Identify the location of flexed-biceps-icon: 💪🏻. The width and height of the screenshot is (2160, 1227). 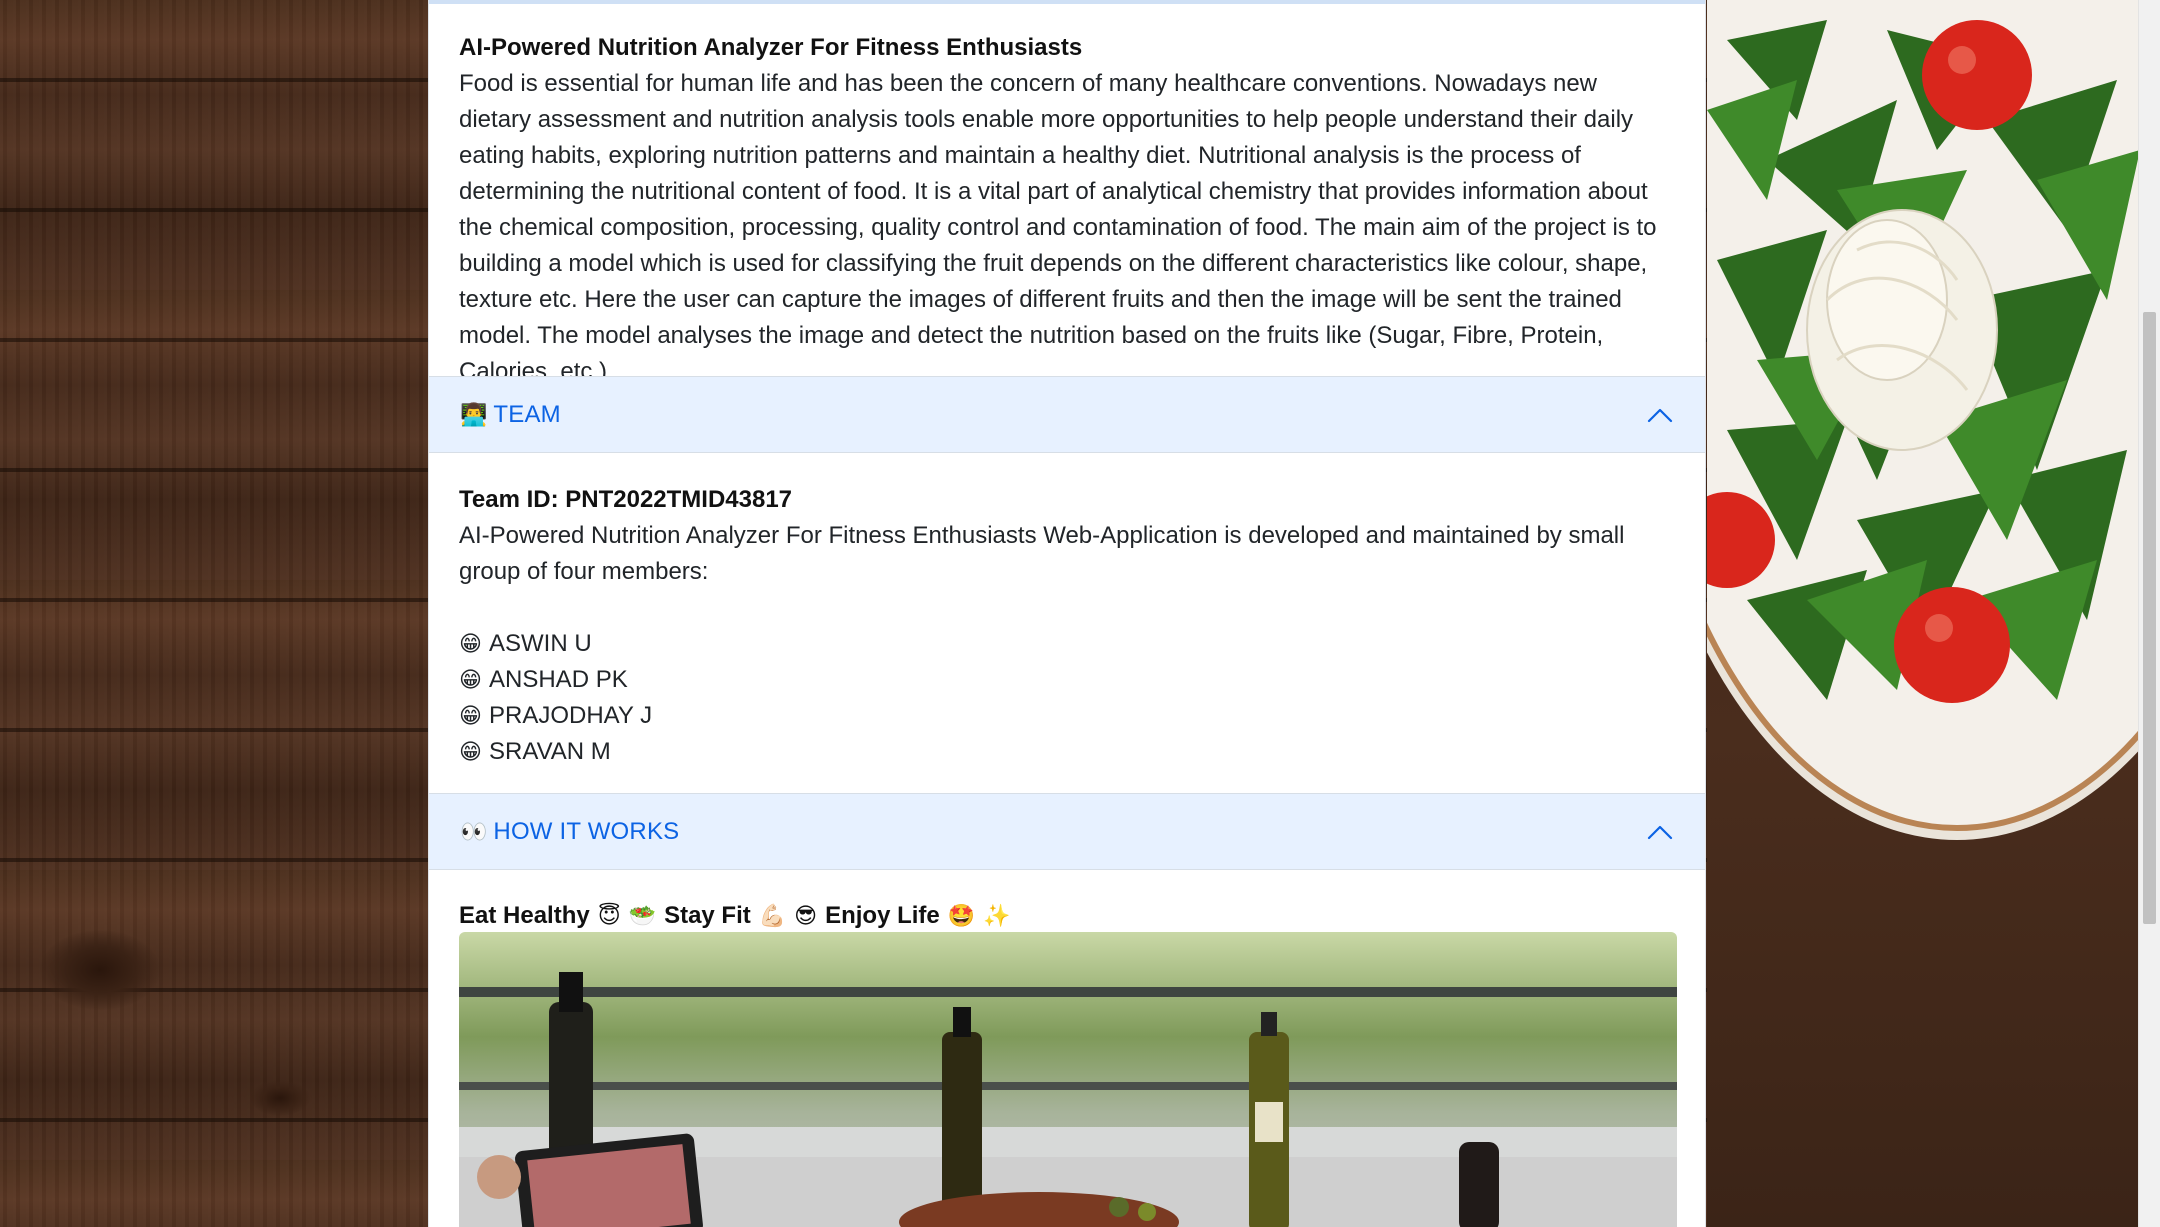
(772, 915).